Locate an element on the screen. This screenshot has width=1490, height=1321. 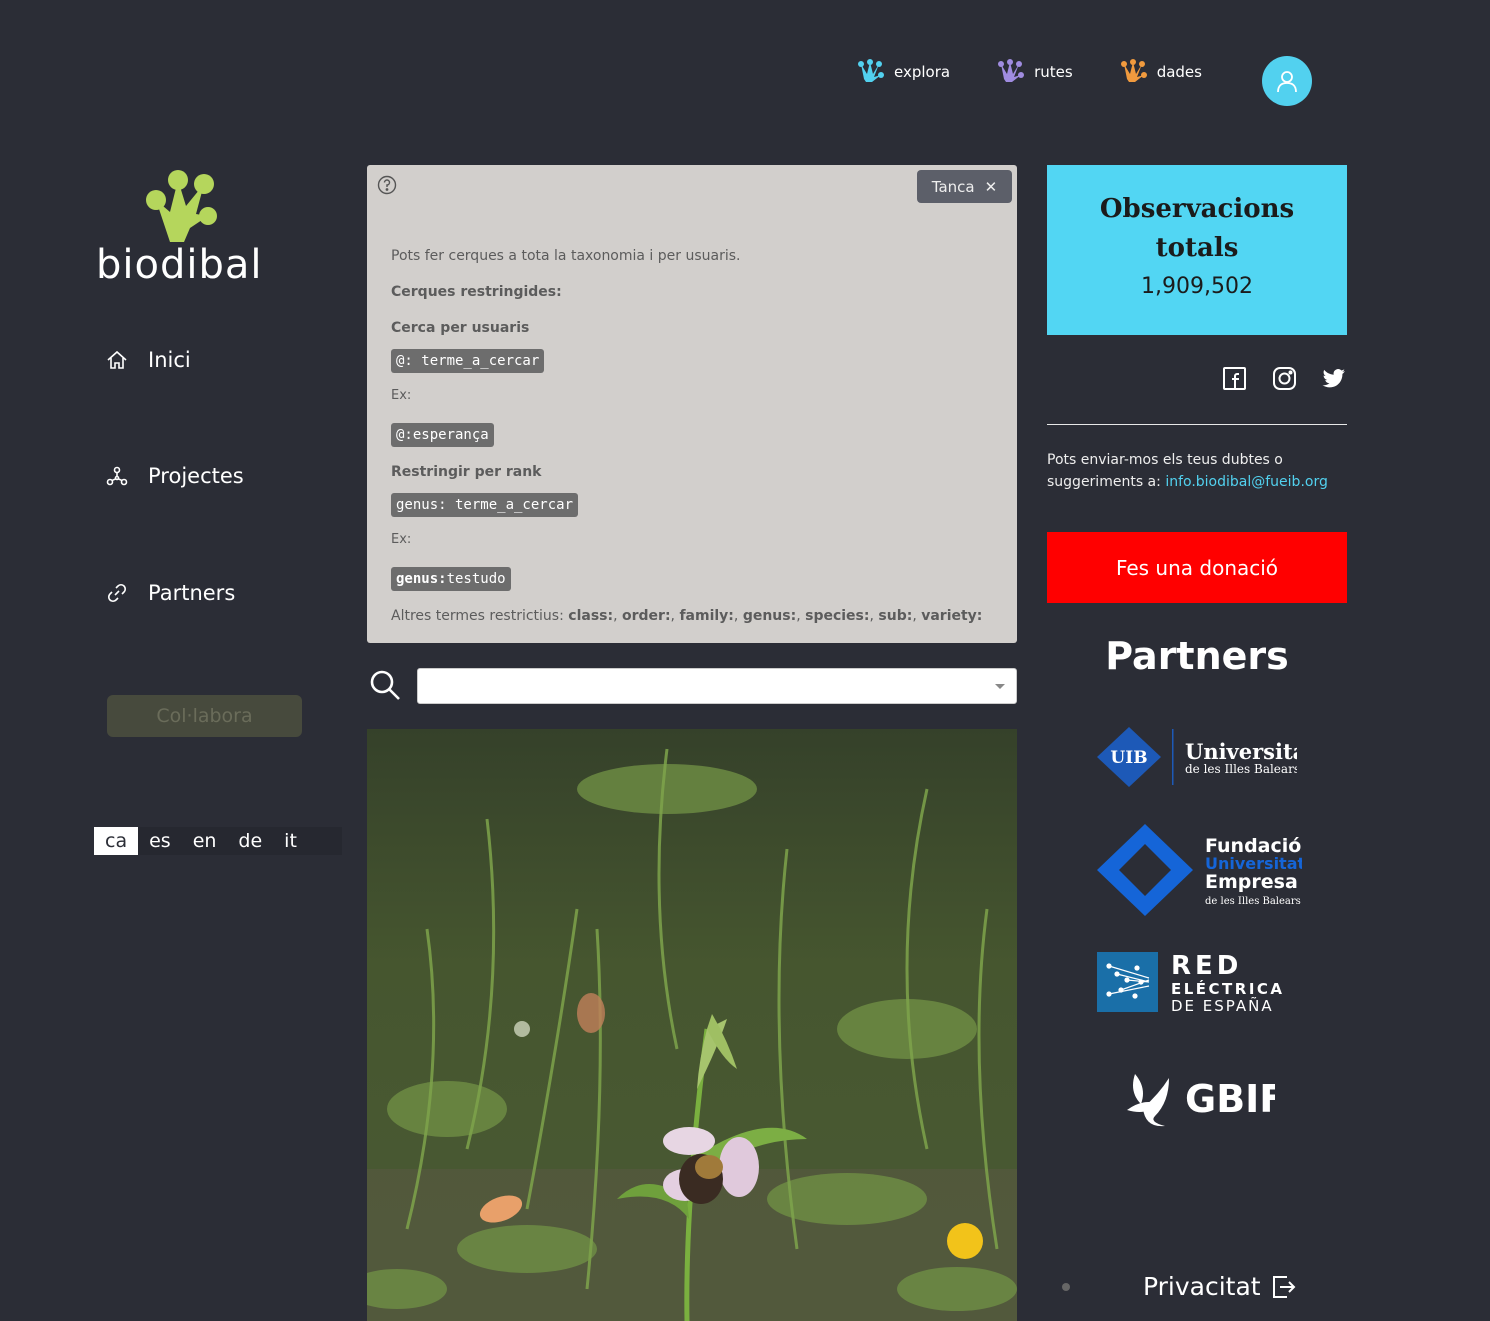
lang-en: en is located at coordinates (205, 841).